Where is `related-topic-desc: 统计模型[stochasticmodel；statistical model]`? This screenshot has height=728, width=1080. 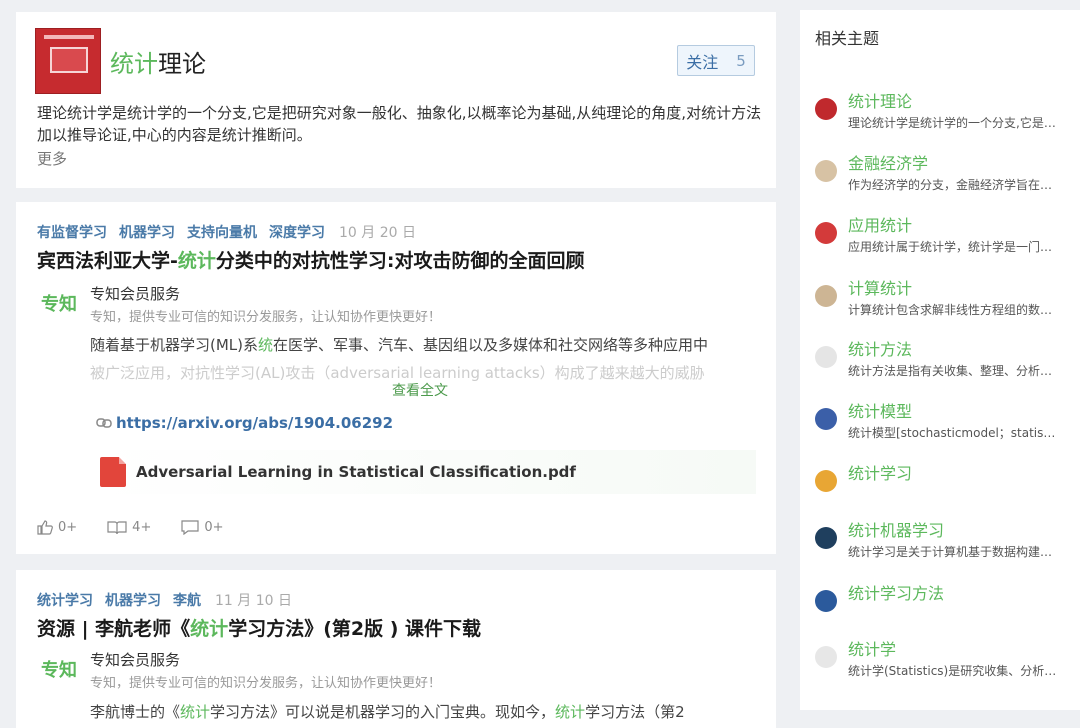 related-topic-desc: 统计模型[stochasticmodel；statistical model] is located at coordinates (954, 433).